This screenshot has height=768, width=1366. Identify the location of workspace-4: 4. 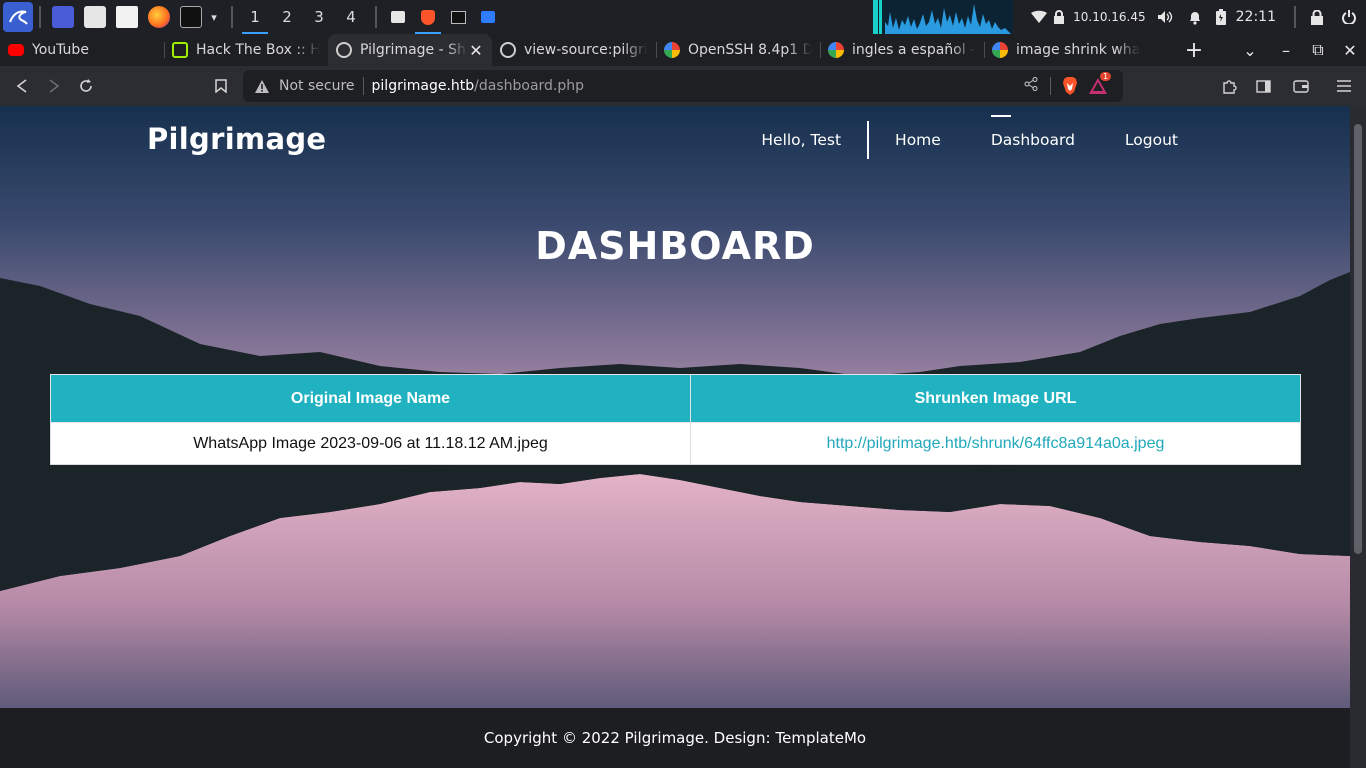
(351, 17).